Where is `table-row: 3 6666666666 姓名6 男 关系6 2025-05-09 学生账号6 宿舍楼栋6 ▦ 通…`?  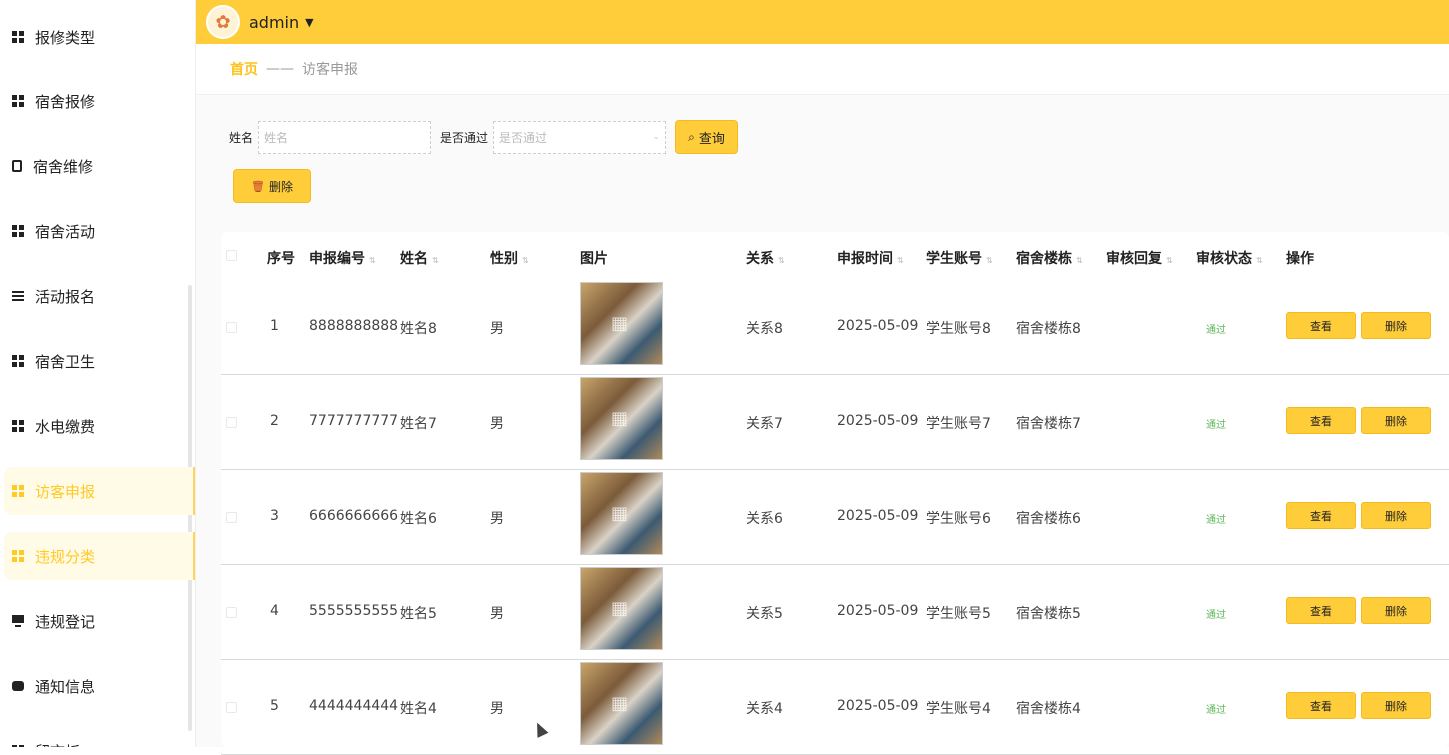 table-row: 3 6666666666 姓名6 男 关系6 2025-05-09 学生账号6 宿舍楼栋6 ▦ 通… is located at coordinates (835, 517).